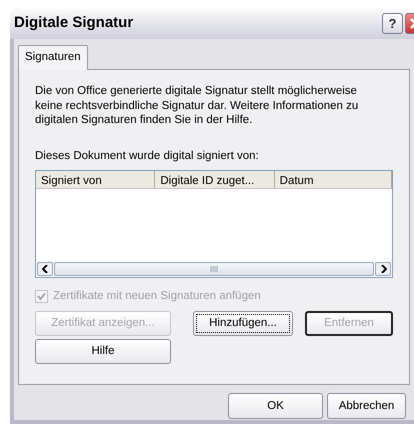 This screenshot has height=424, width=414. I want to click on column-header: Datum, so click(333, 179).